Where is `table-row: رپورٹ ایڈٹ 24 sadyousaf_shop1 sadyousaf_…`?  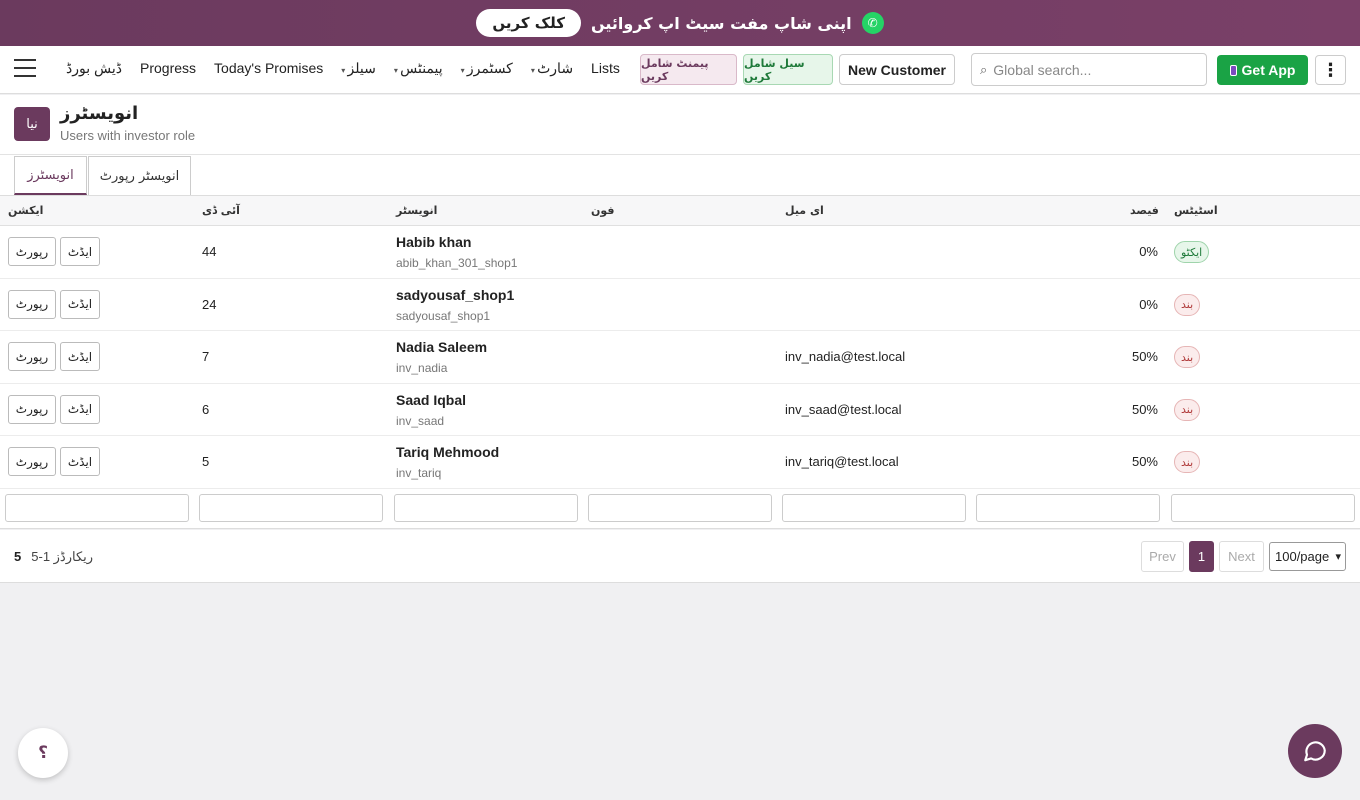 table-row: رپورٹ ایڈٹ 24 sadyousaf_shop1 sadyousaf_… is located at coordinates (680, 305).